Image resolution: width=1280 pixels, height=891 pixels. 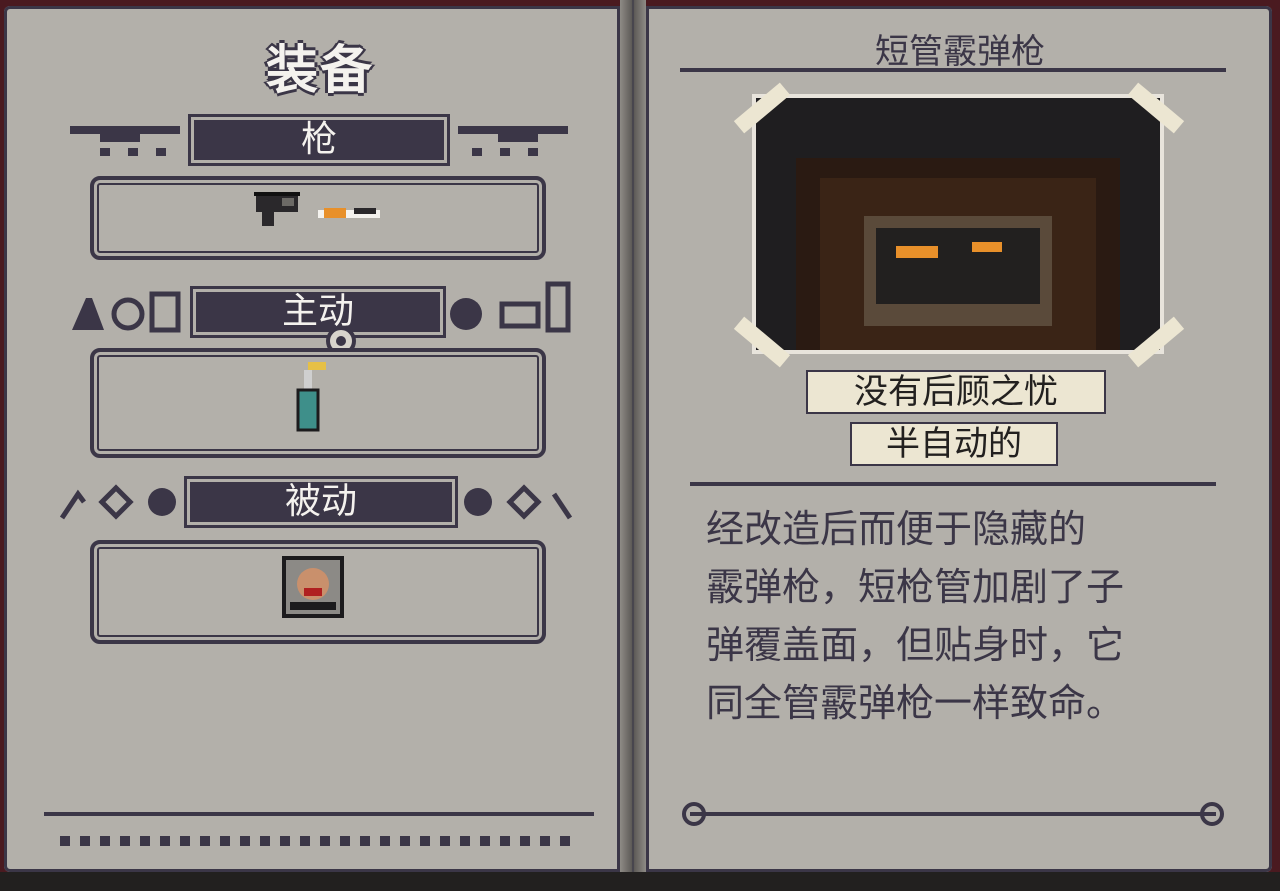 What do you see at coordinates (896, 529) in the screenshot?
I see `description-line: 经改造后而便于隐藏的` at bounding box center [896, 529].